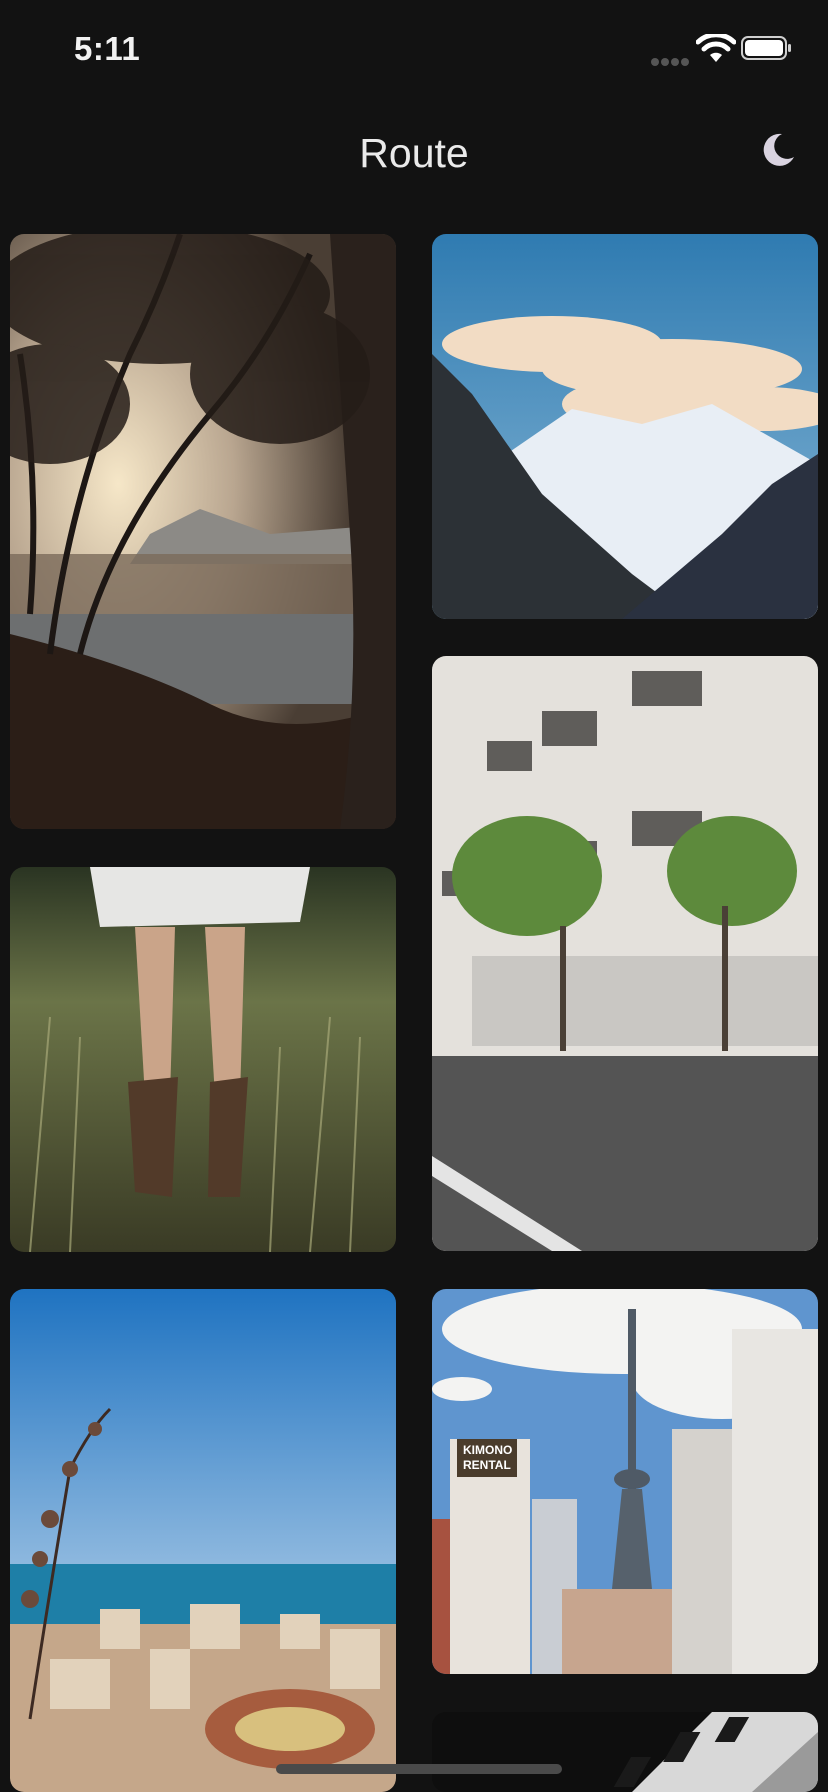 Image resolution: width=828 pixels, height=1792 pixels. What do you see at coordinates (414, 50) in the screenshot?
I see `status-bar: 5:11` at bounding box center [414, 50].